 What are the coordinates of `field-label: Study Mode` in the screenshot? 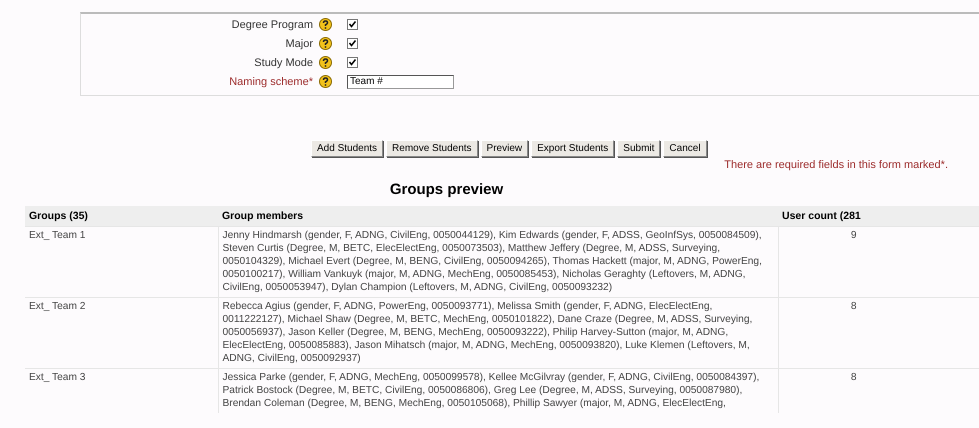 It's located at (283, 62).